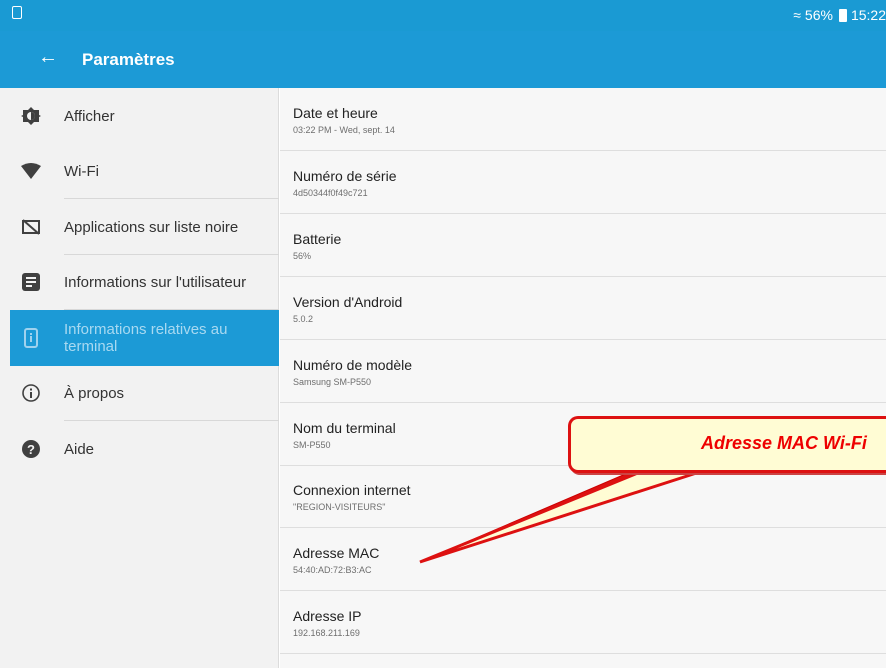 This screenshot has height=668, width=886. What do you see at coordinates (784, 443) in the screenshot?
I see `annotation-text: Adresse MAC Wi-Fi` at bounding box center [784, 443].